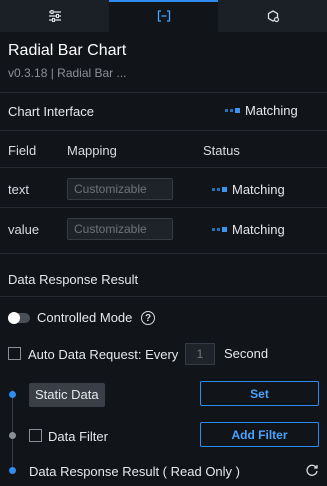 This screenshot has width=327, height=486. What do you see at coordinates (120, 189) in the screenshot?
I see `mapping-input-text` at bounding box center [120, 189].